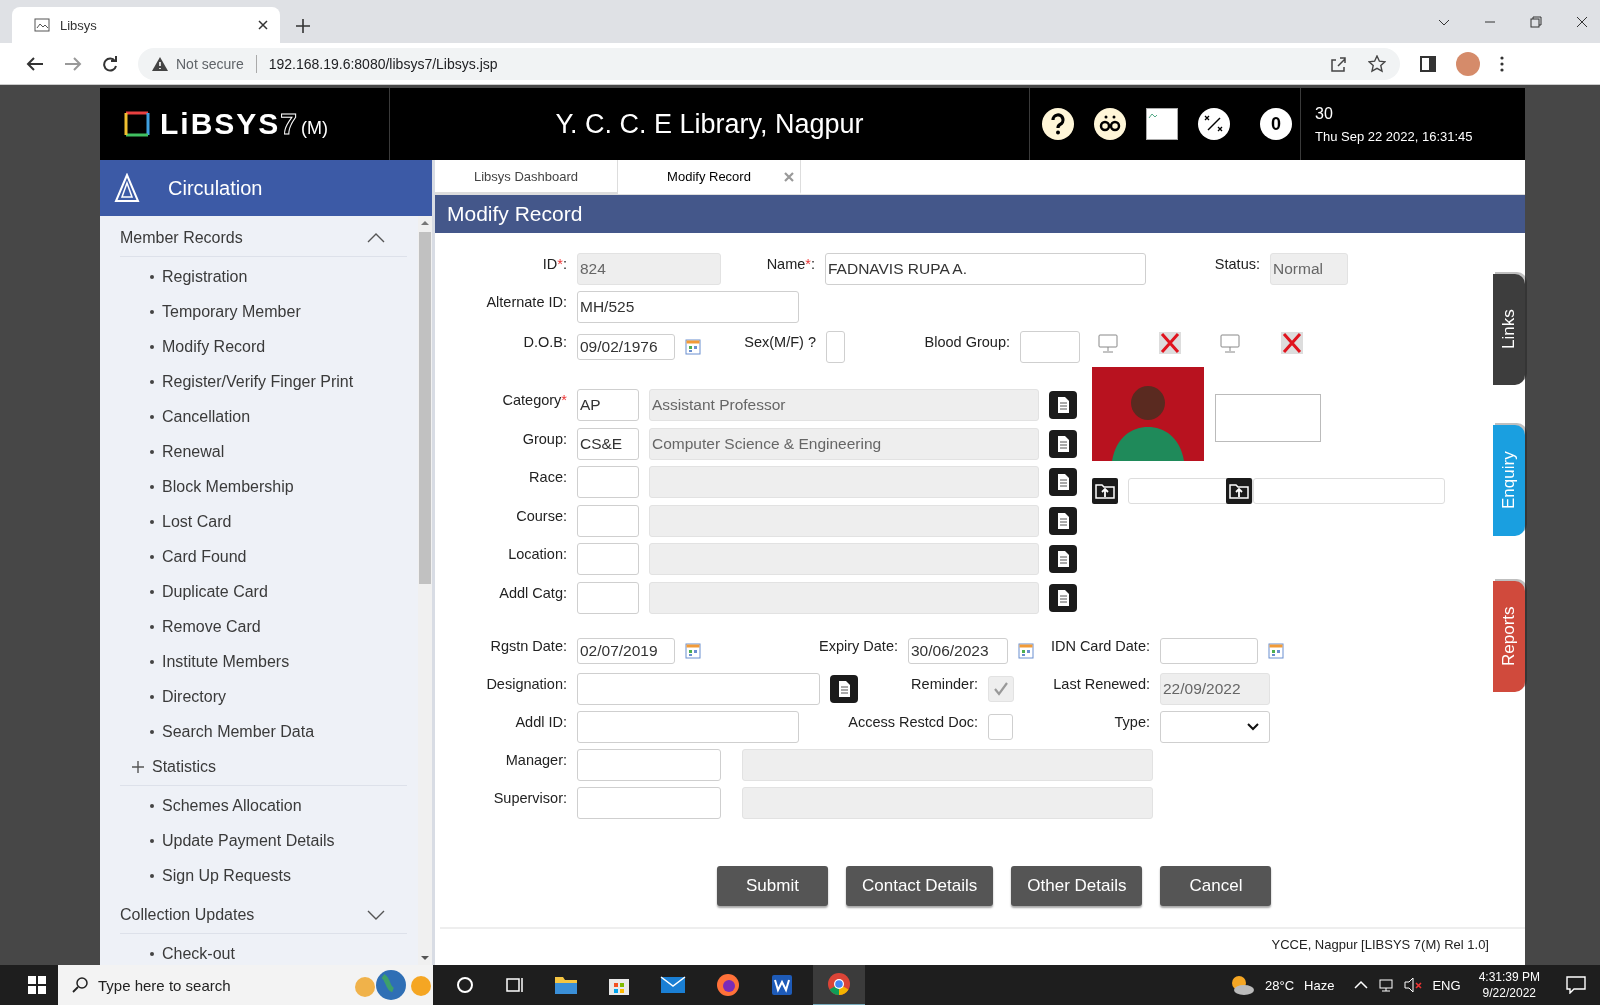  Describe the element at coordinates (138, 767) in the screenshot. I see `plus-icon` at that location.